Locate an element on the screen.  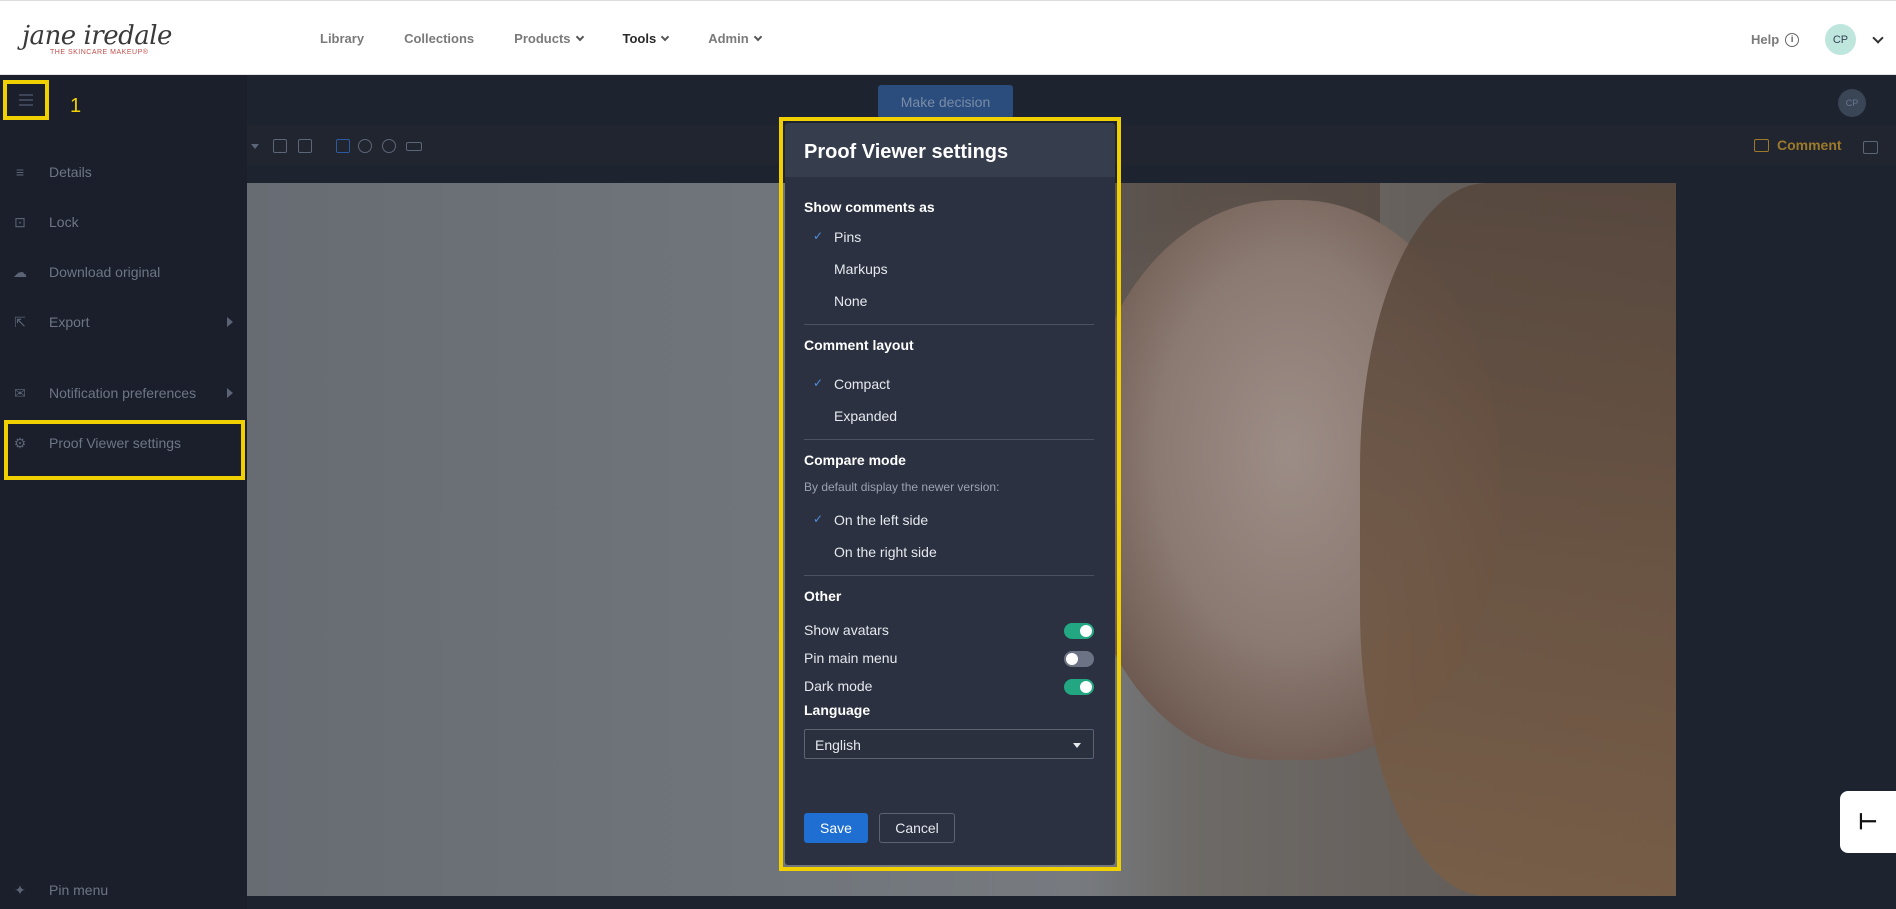
zoom-area-icon is located at coordinates (305, 146).